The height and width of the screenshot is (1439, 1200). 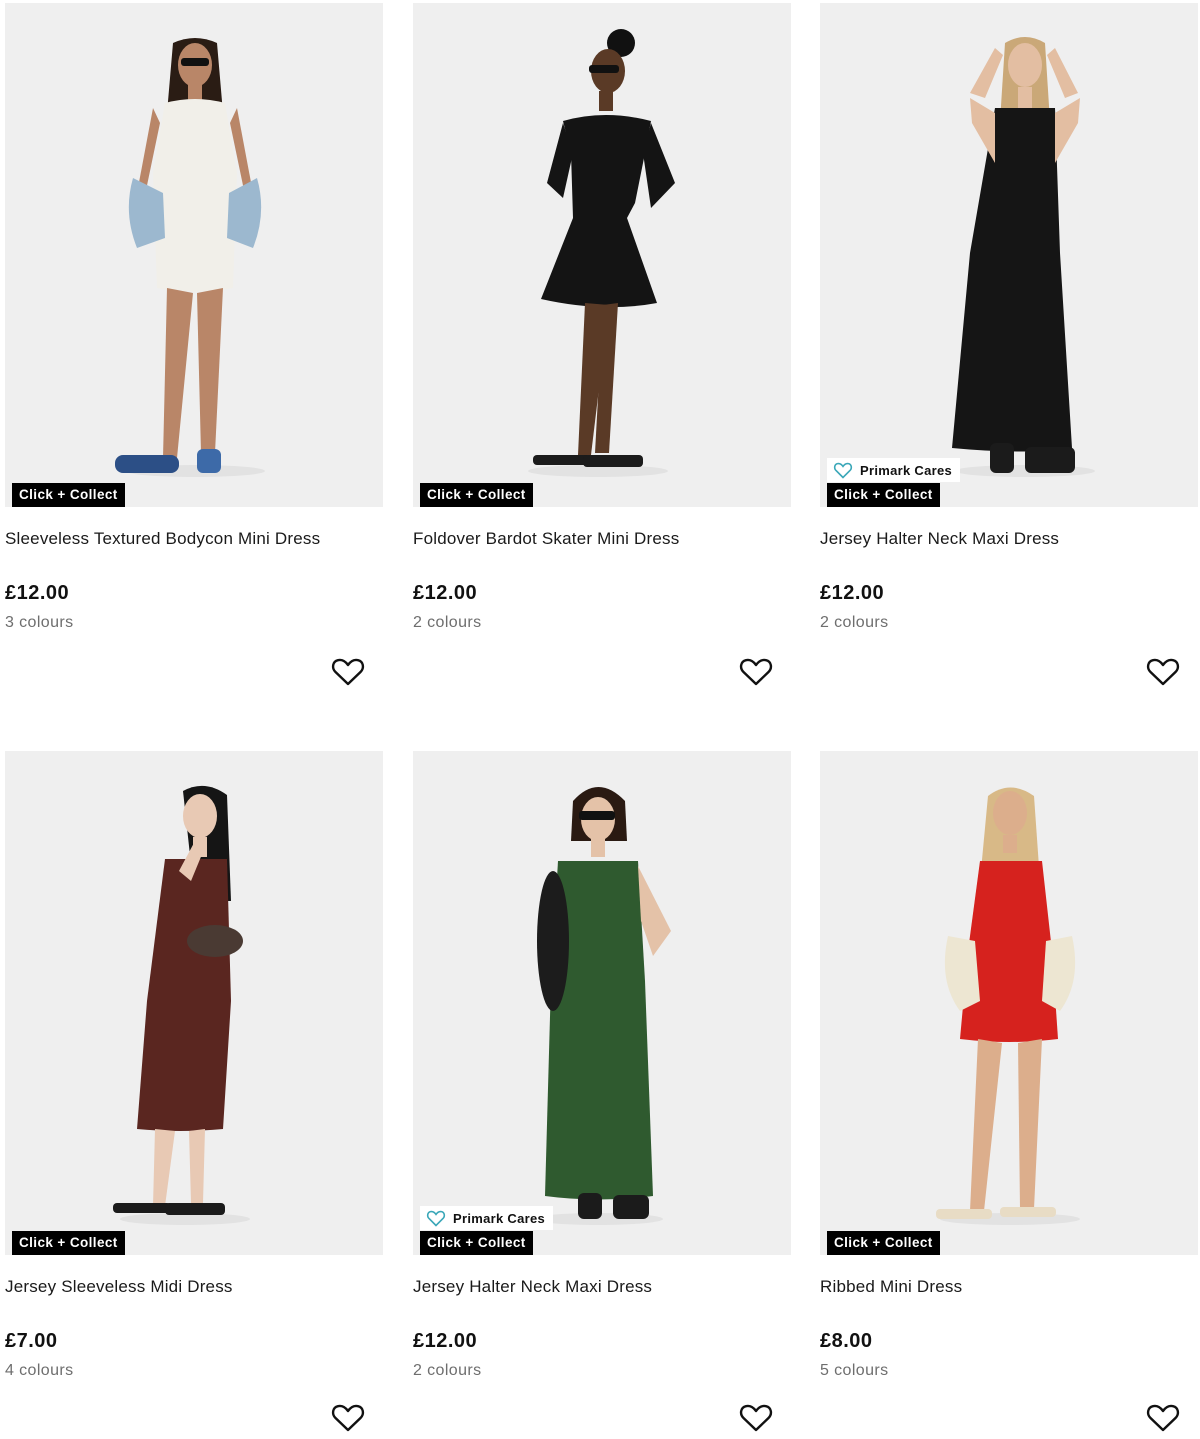 I want to click on product-title: Foldover Bardot Skater Mini Dress, so click(x=602, y=539).